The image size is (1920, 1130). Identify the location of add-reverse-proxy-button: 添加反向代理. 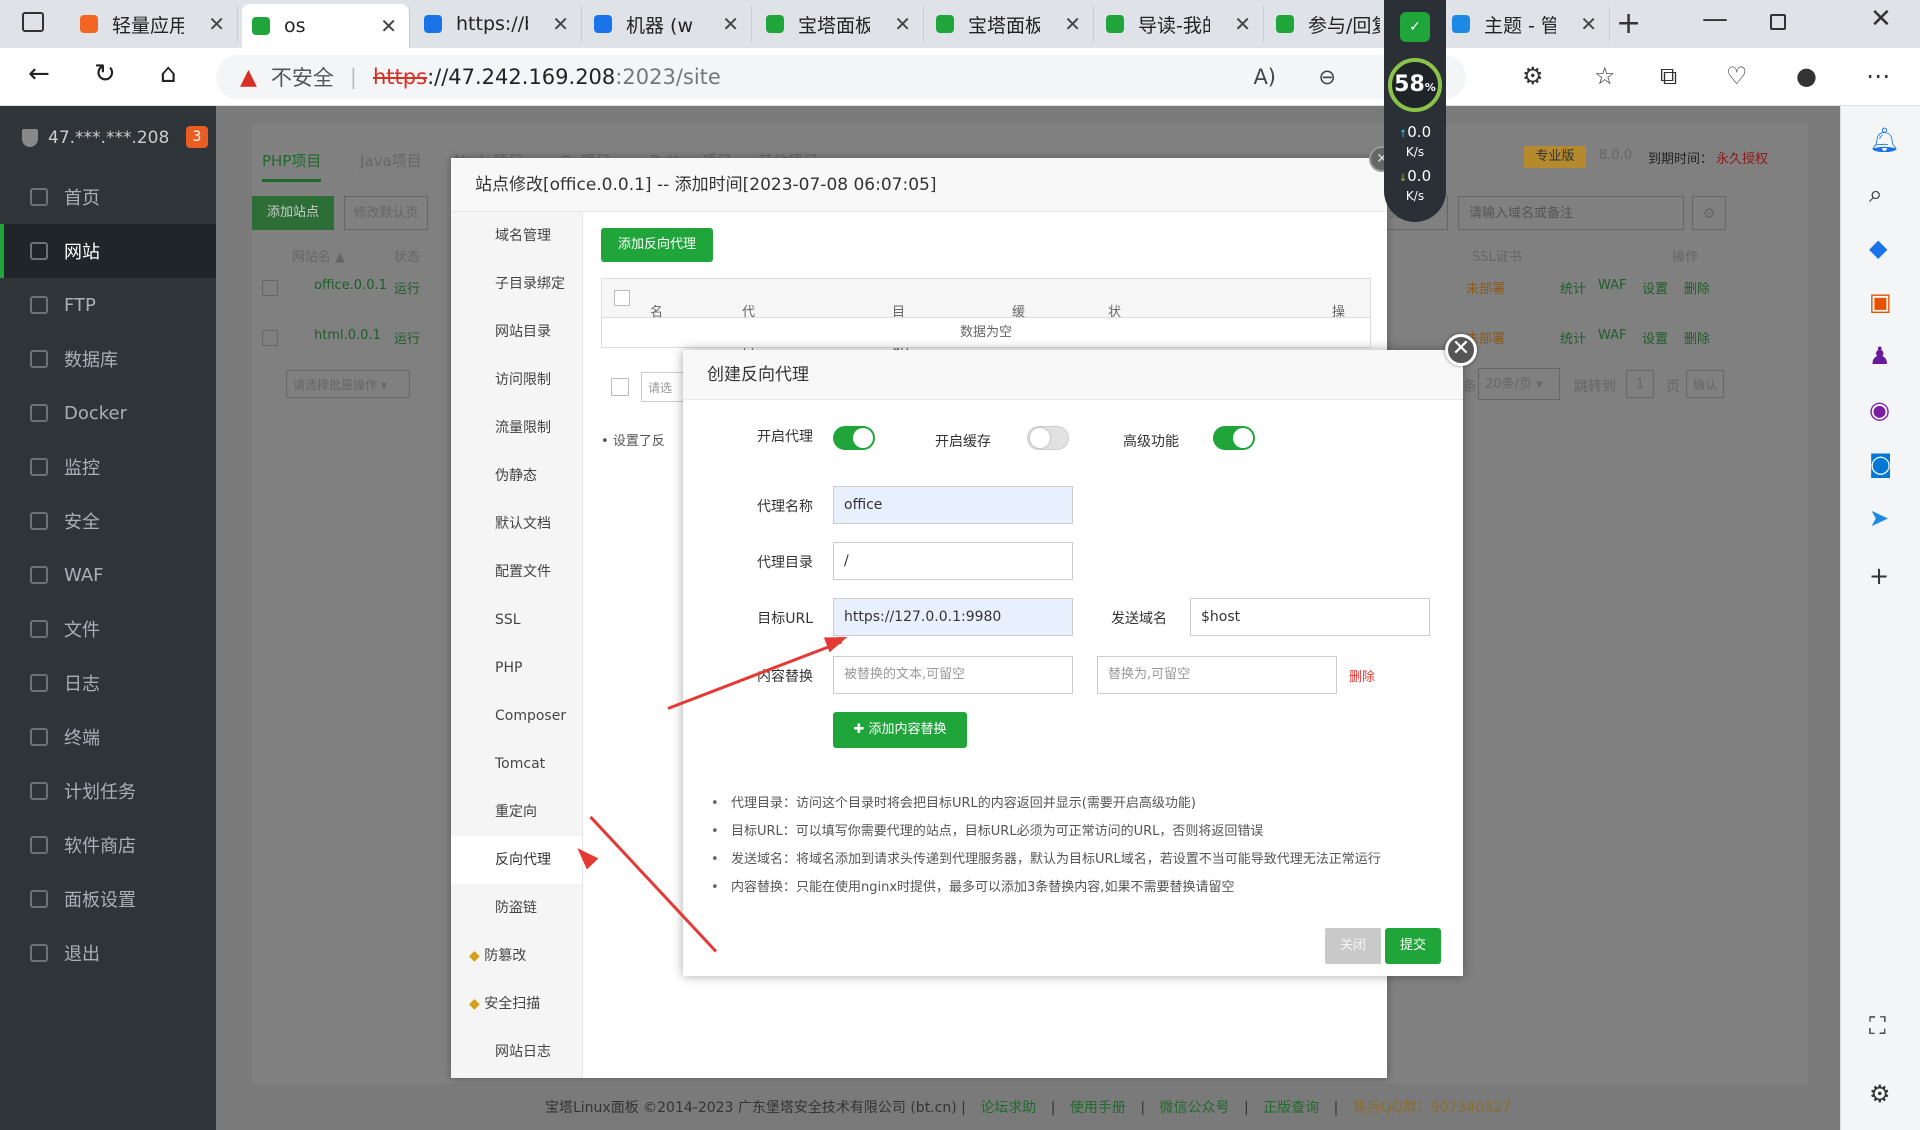
(657, 245).